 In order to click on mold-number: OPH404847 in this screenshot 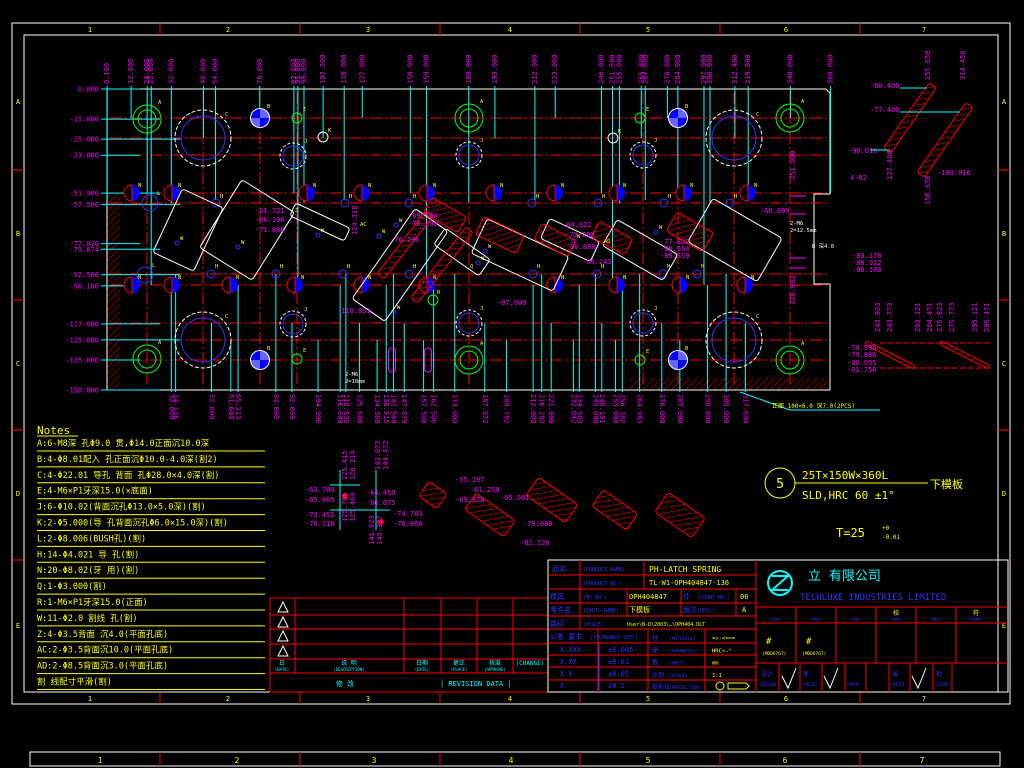, I will do `click(648, 597)`.